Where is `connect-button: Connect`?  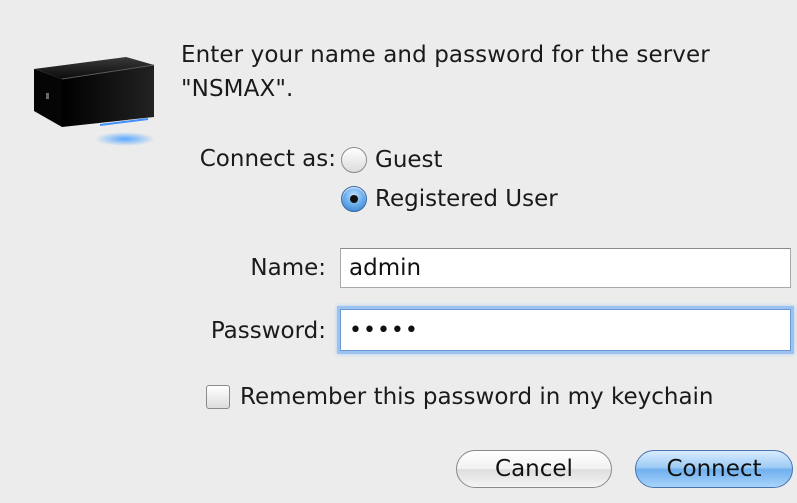 connect-button: Connect is located at coordinates (714, 469).